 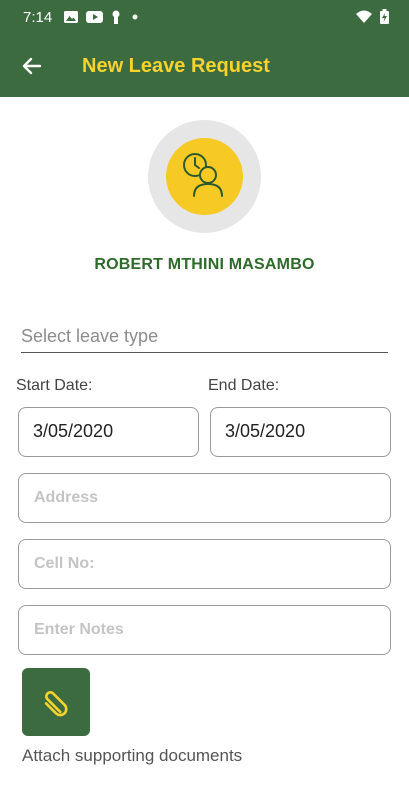 I want to click on arrow-left-icon, so click(x=32, y=66).